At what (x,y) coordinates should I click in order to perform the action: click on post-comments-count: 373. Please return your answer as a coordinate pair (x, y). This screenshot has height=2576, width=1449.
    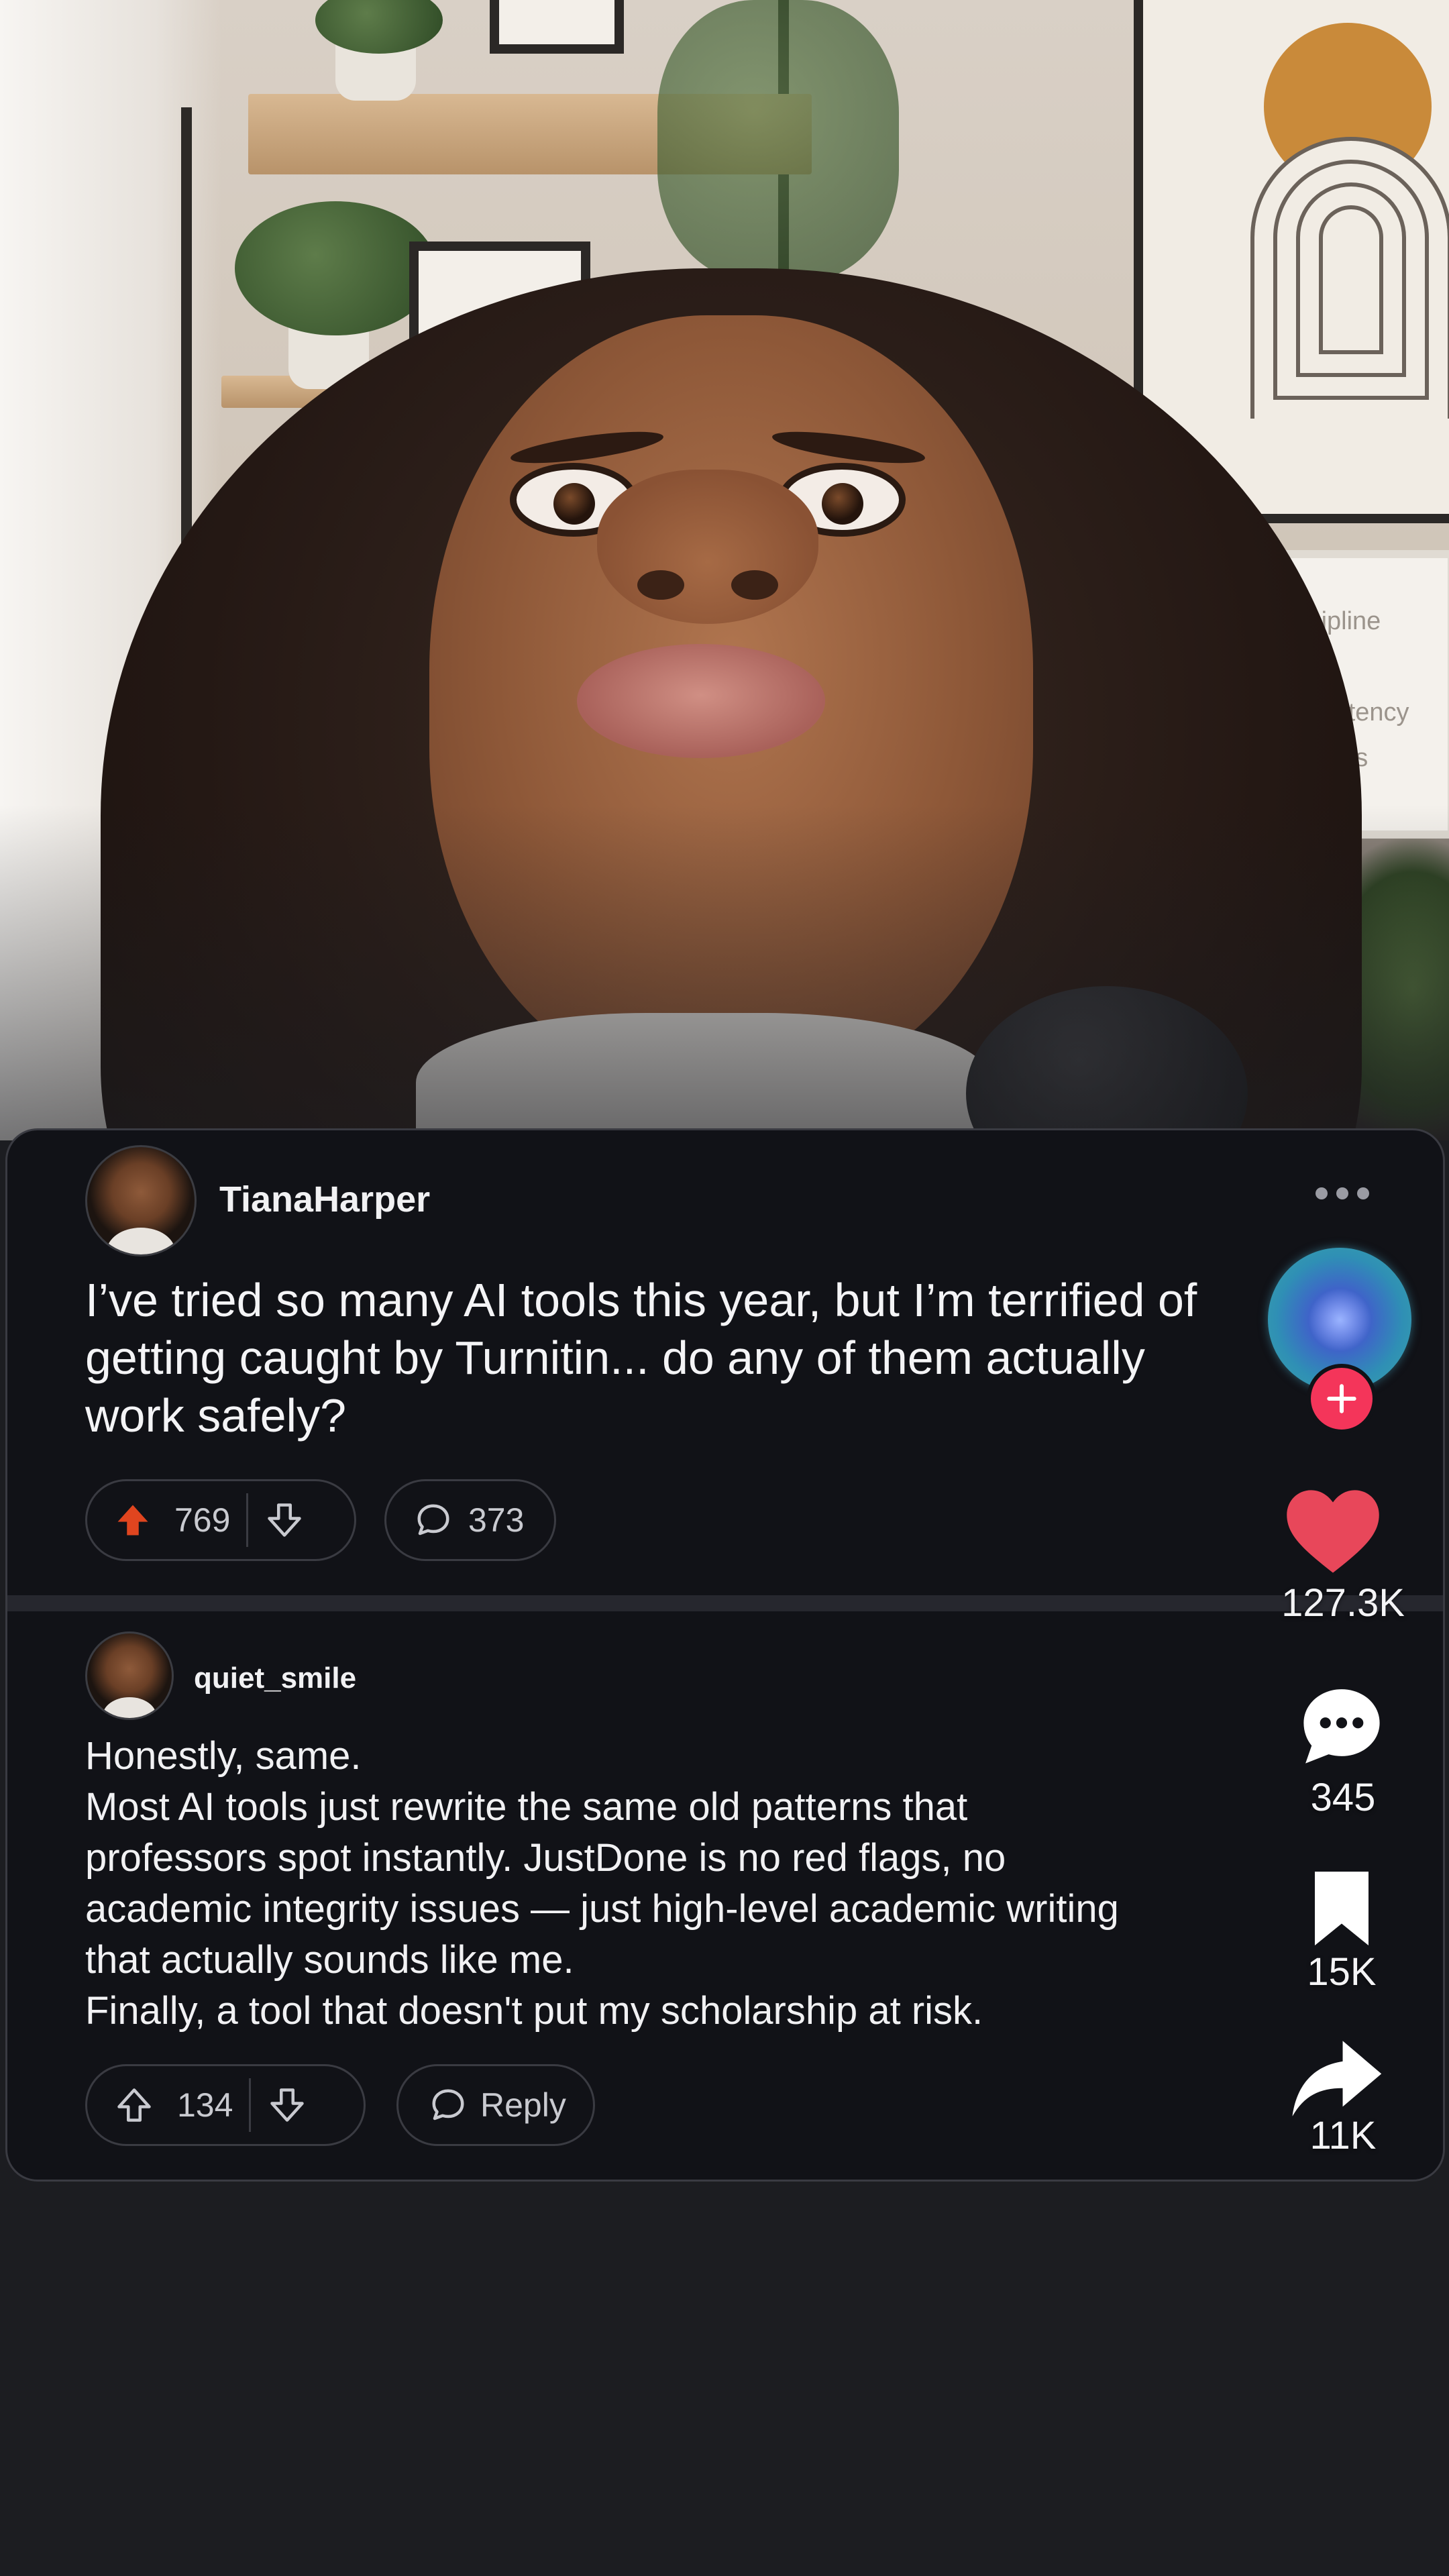
    Looking at the image, I should click on (496, 1520).